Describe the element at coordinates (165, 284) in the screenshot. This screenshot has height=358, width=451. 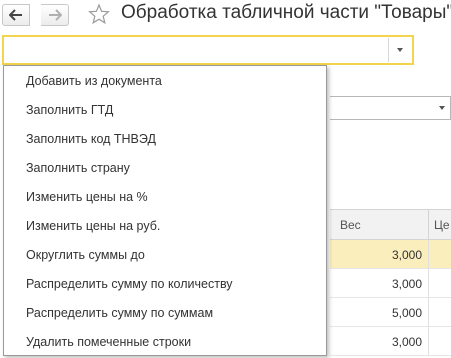
I see `menu-item-distribute-by-quantity: Распределить сумму по количеству` at that location.